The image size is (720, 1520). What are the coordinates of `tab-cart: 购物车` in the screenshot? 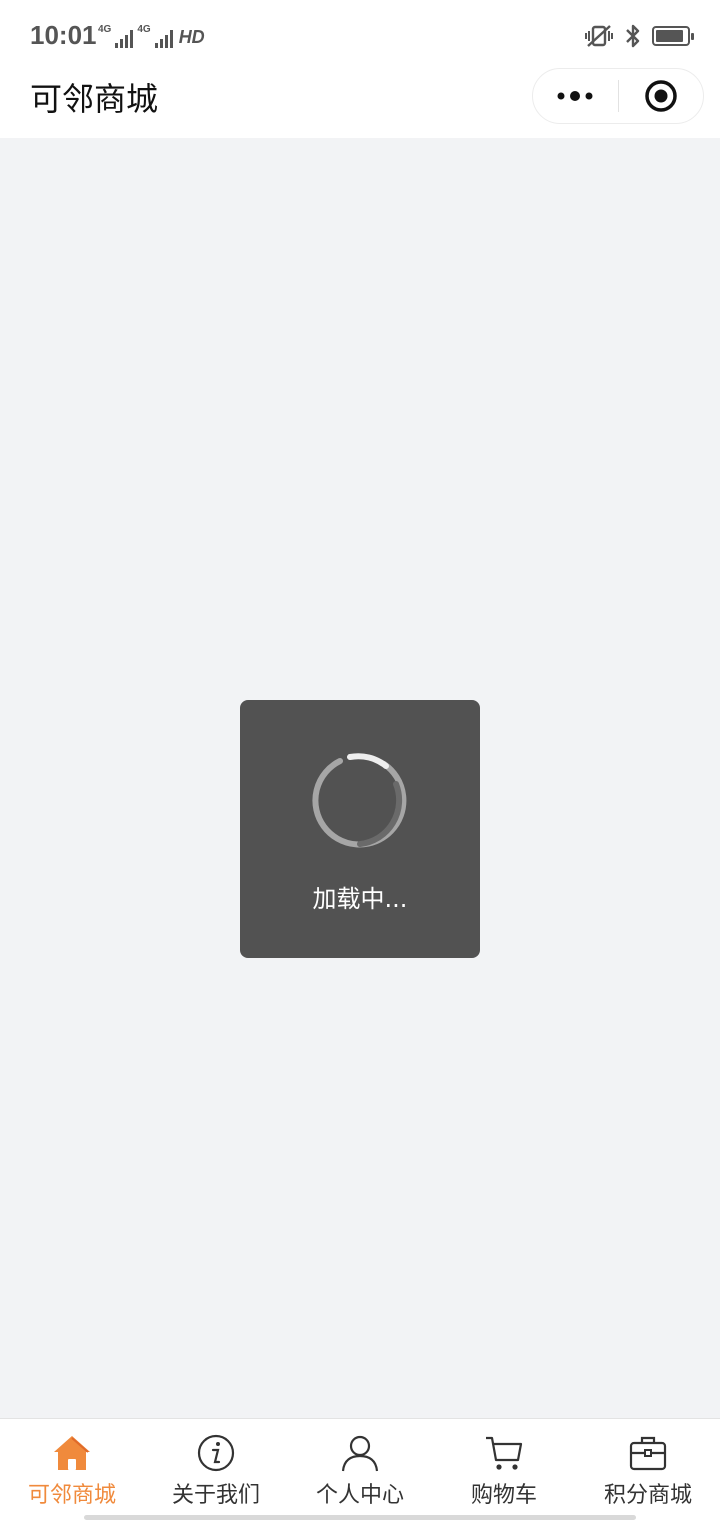 It's located at (504, 1469).